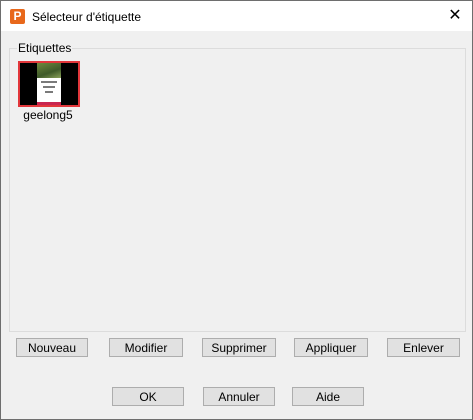 The height and width of the screenshot is (420, 473). I want to click on label-preview-photo, so click(49, 70).